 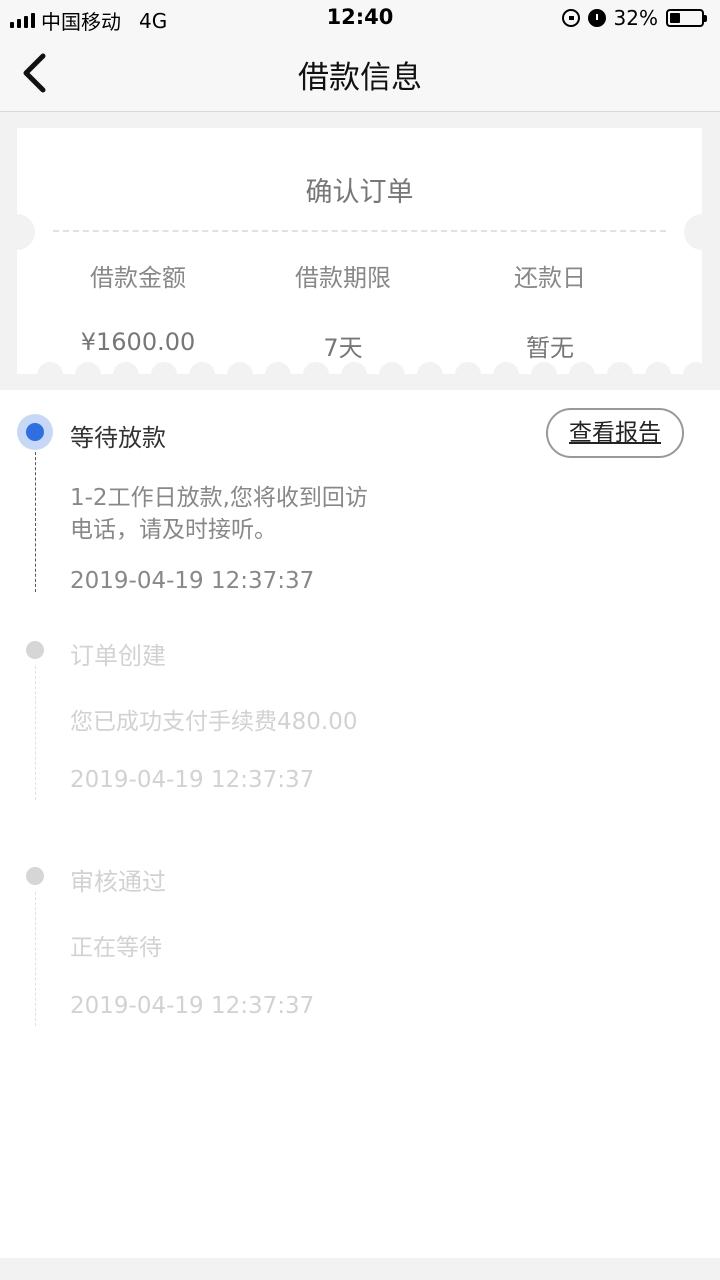 I want to click on step-description-line: 1-2工作日放款,您将收到回访, so click(x=219, y=498).